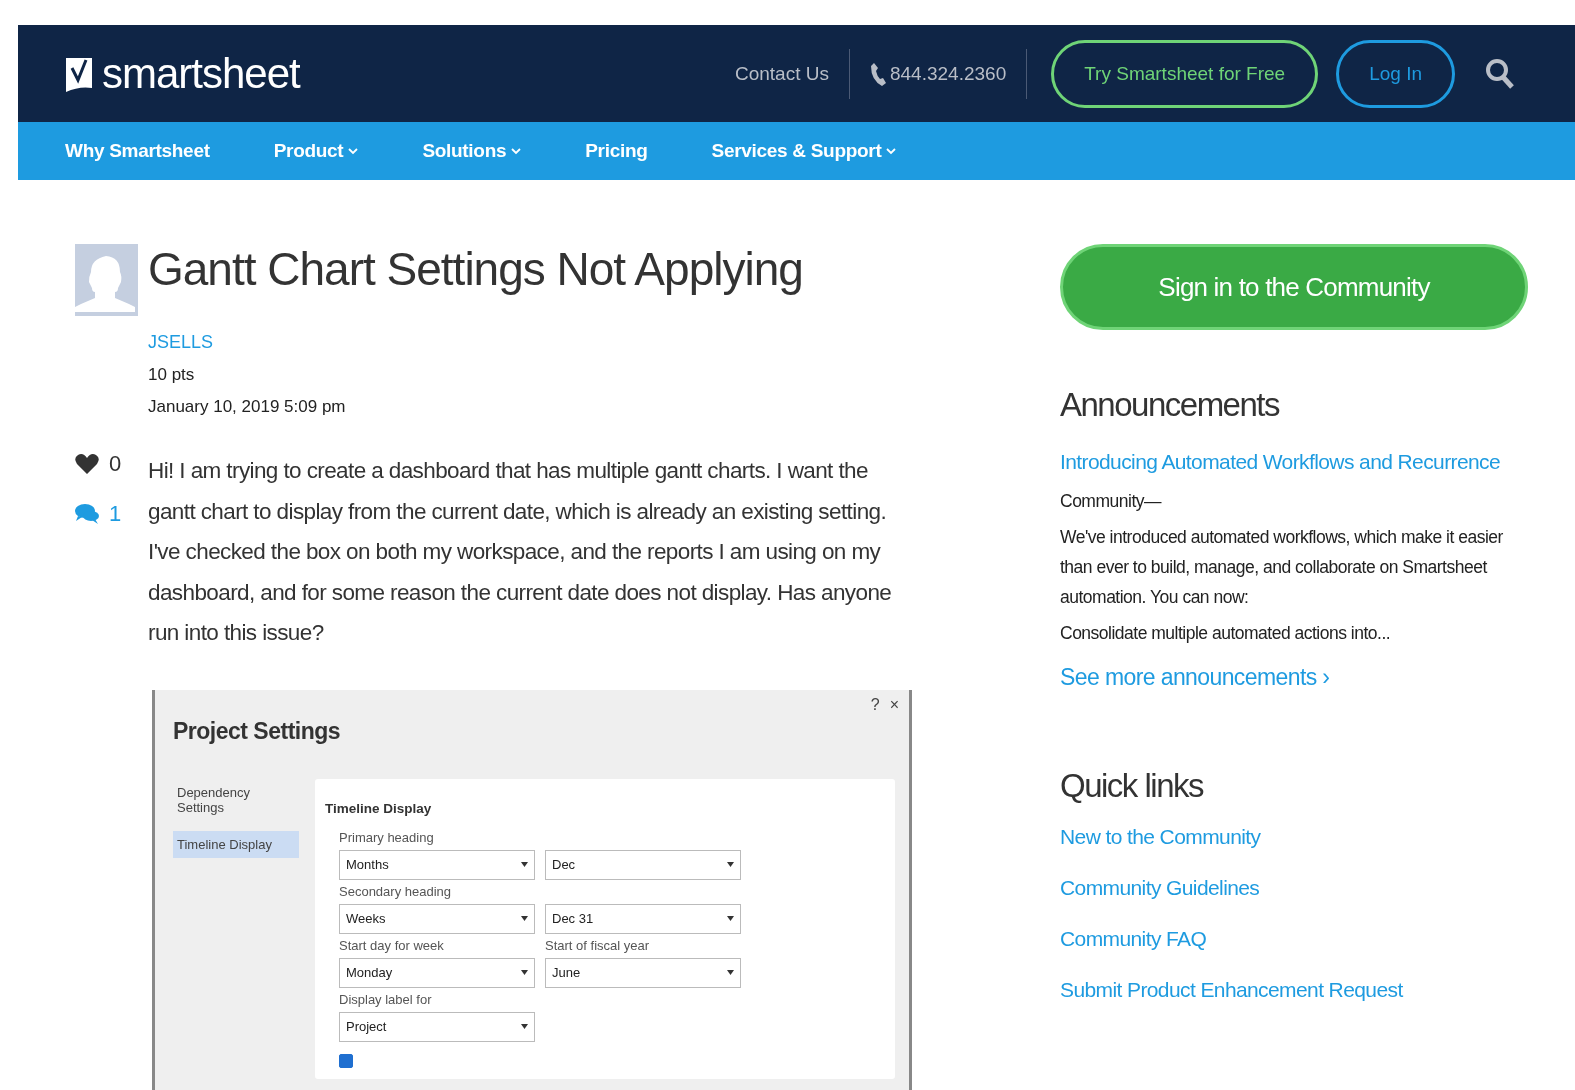 The width and height of the screenshot is (1575, 1090). Describe the element at coordinates (236, 799) in the screenshot. I see `settings-tab: Dependency Settings` at that location.